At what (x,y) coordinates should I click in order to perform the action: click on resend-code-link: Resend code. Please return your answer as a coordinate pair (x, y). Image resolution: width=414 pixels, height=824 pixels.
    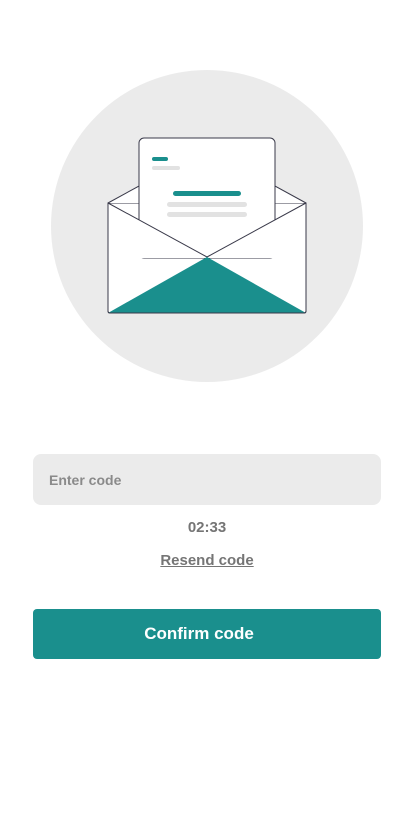
    Looking at the image, I should click on (207, 560).